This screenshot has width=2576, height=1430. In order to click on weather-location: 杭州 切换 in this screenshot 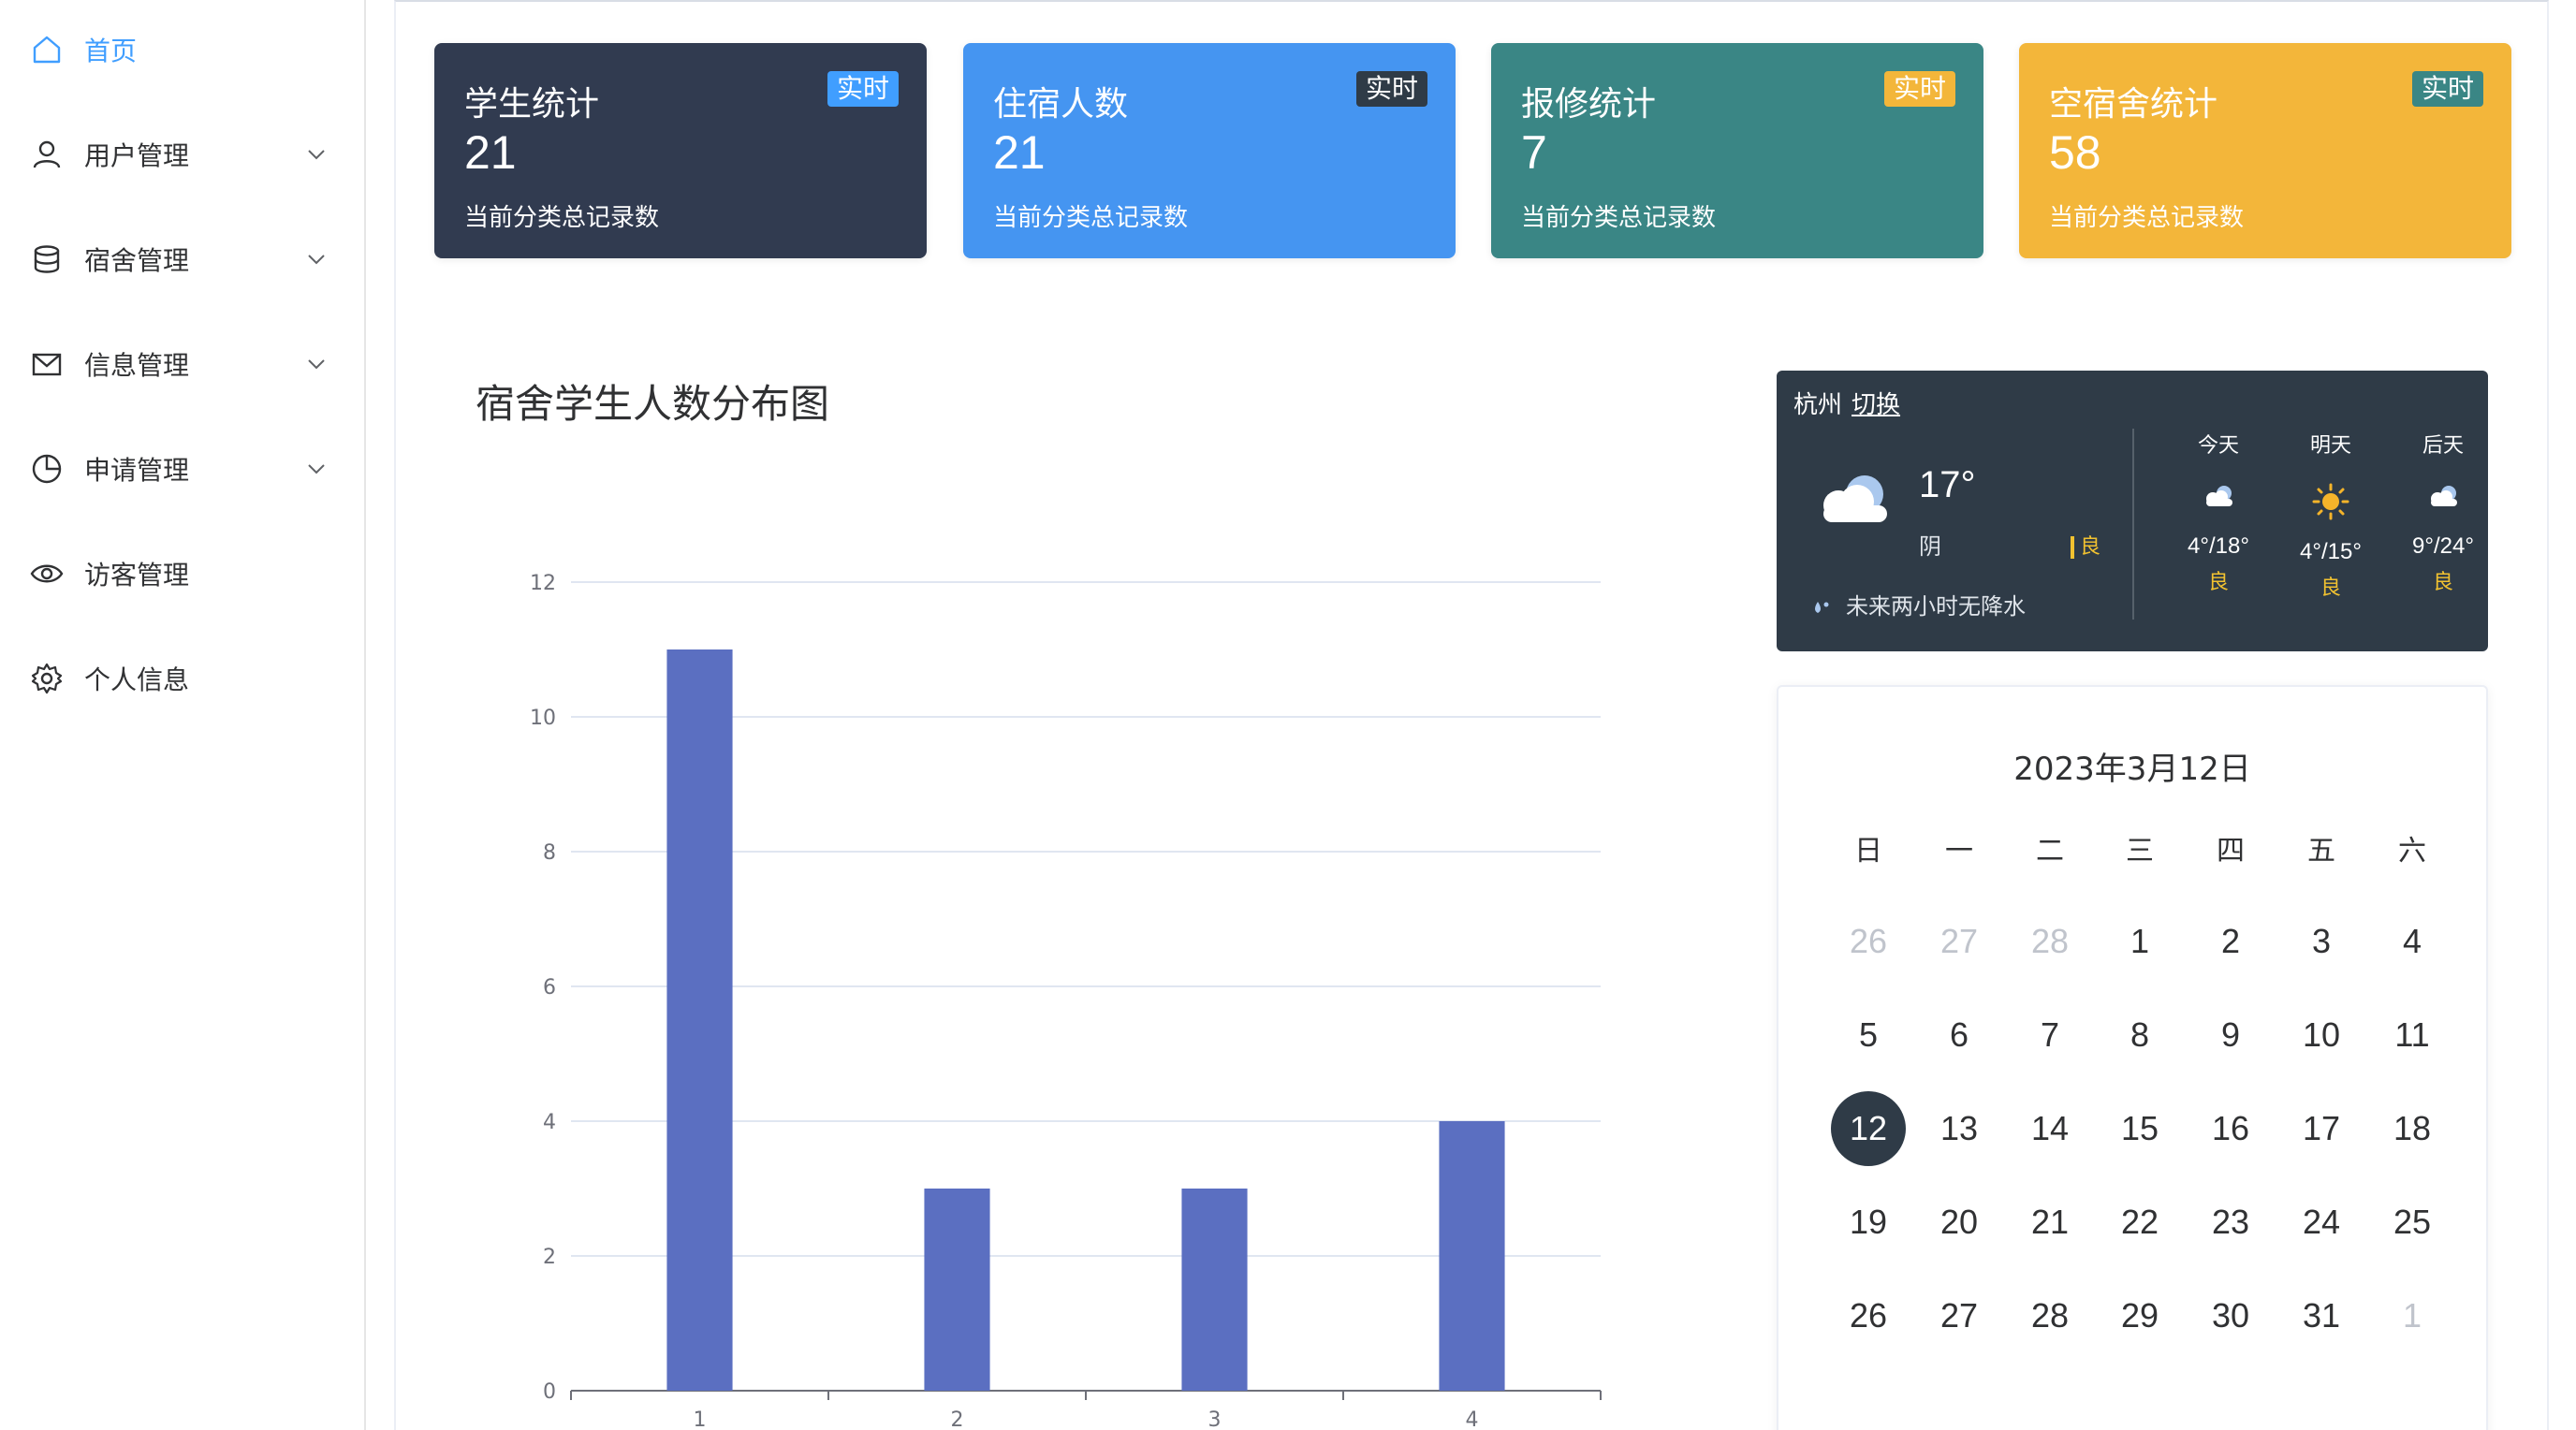, I will do `click(1846, 403)`.